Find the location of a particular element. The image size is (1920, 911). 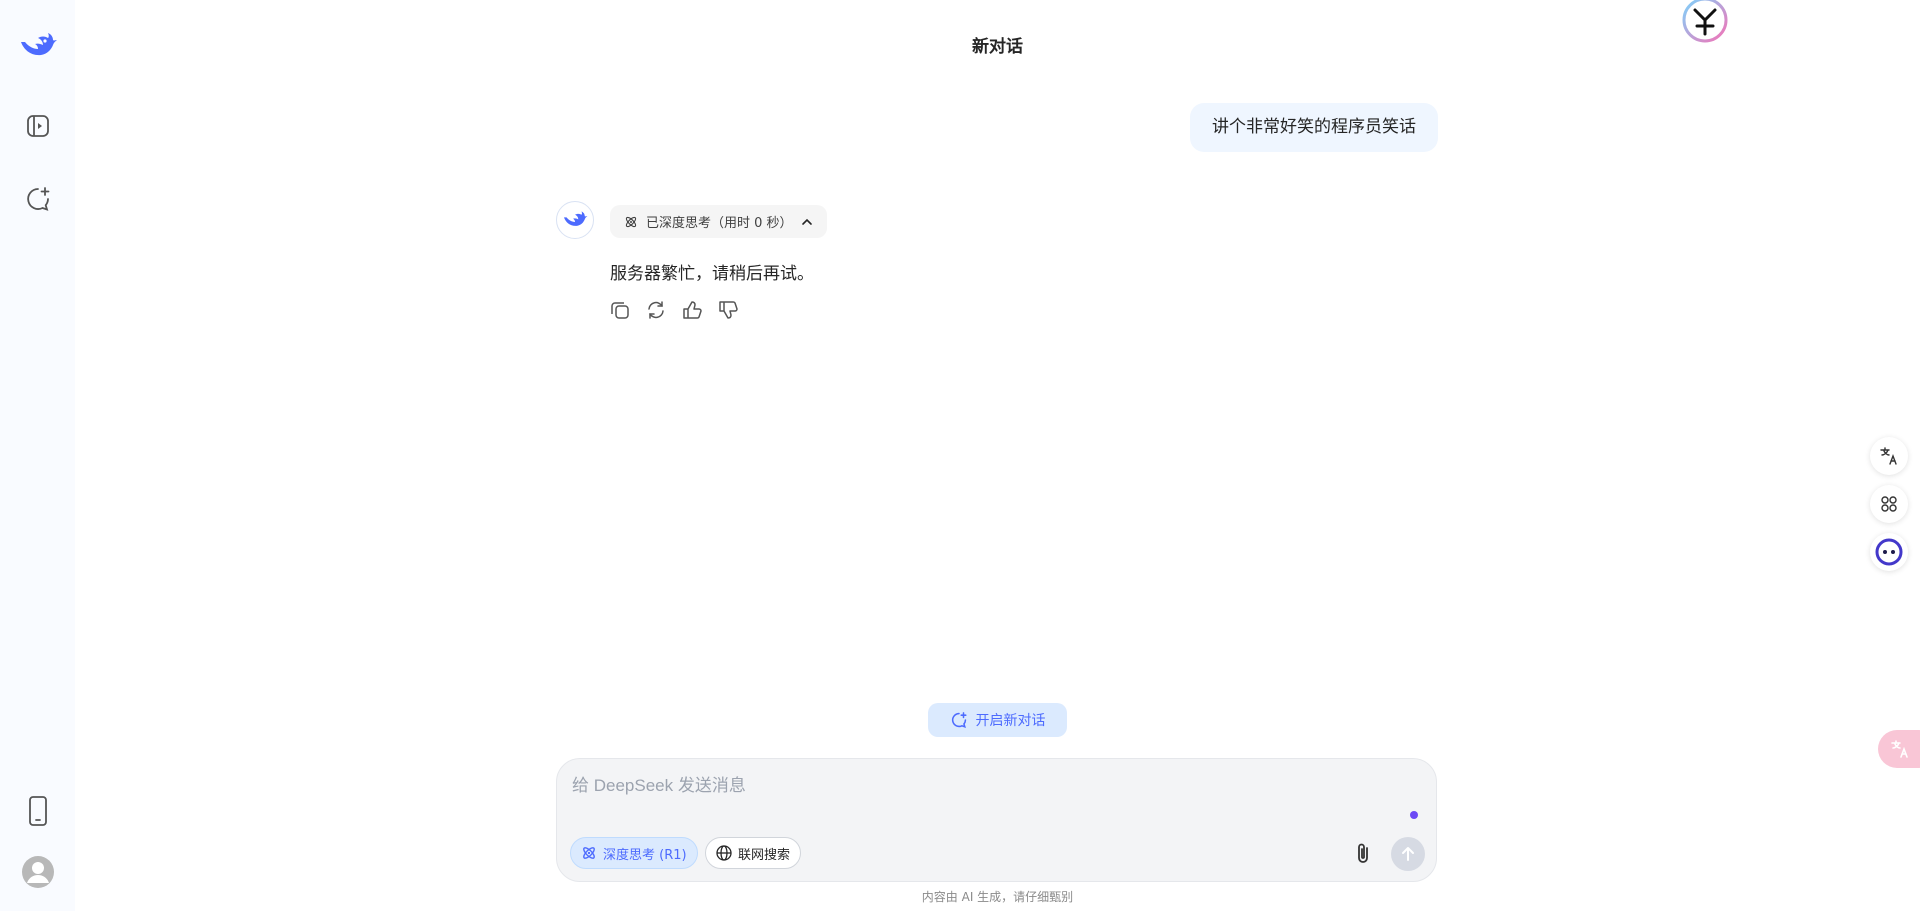

assistant-reply: 服务器繁忙，请稍后再试。 is located at coordinates (712, 274).